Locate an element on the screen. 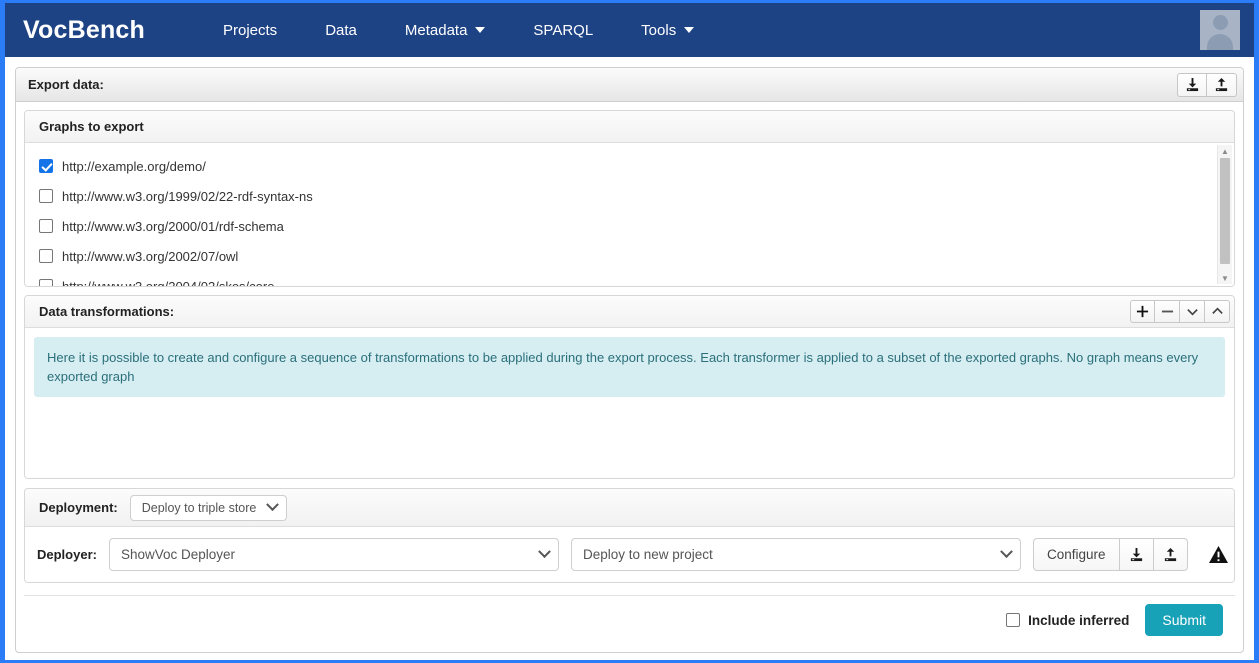 This screenshot has width=1259, height=663. list-item: http://www.w3.org/2004/02/skos/core is located at coordinates (629, 278).